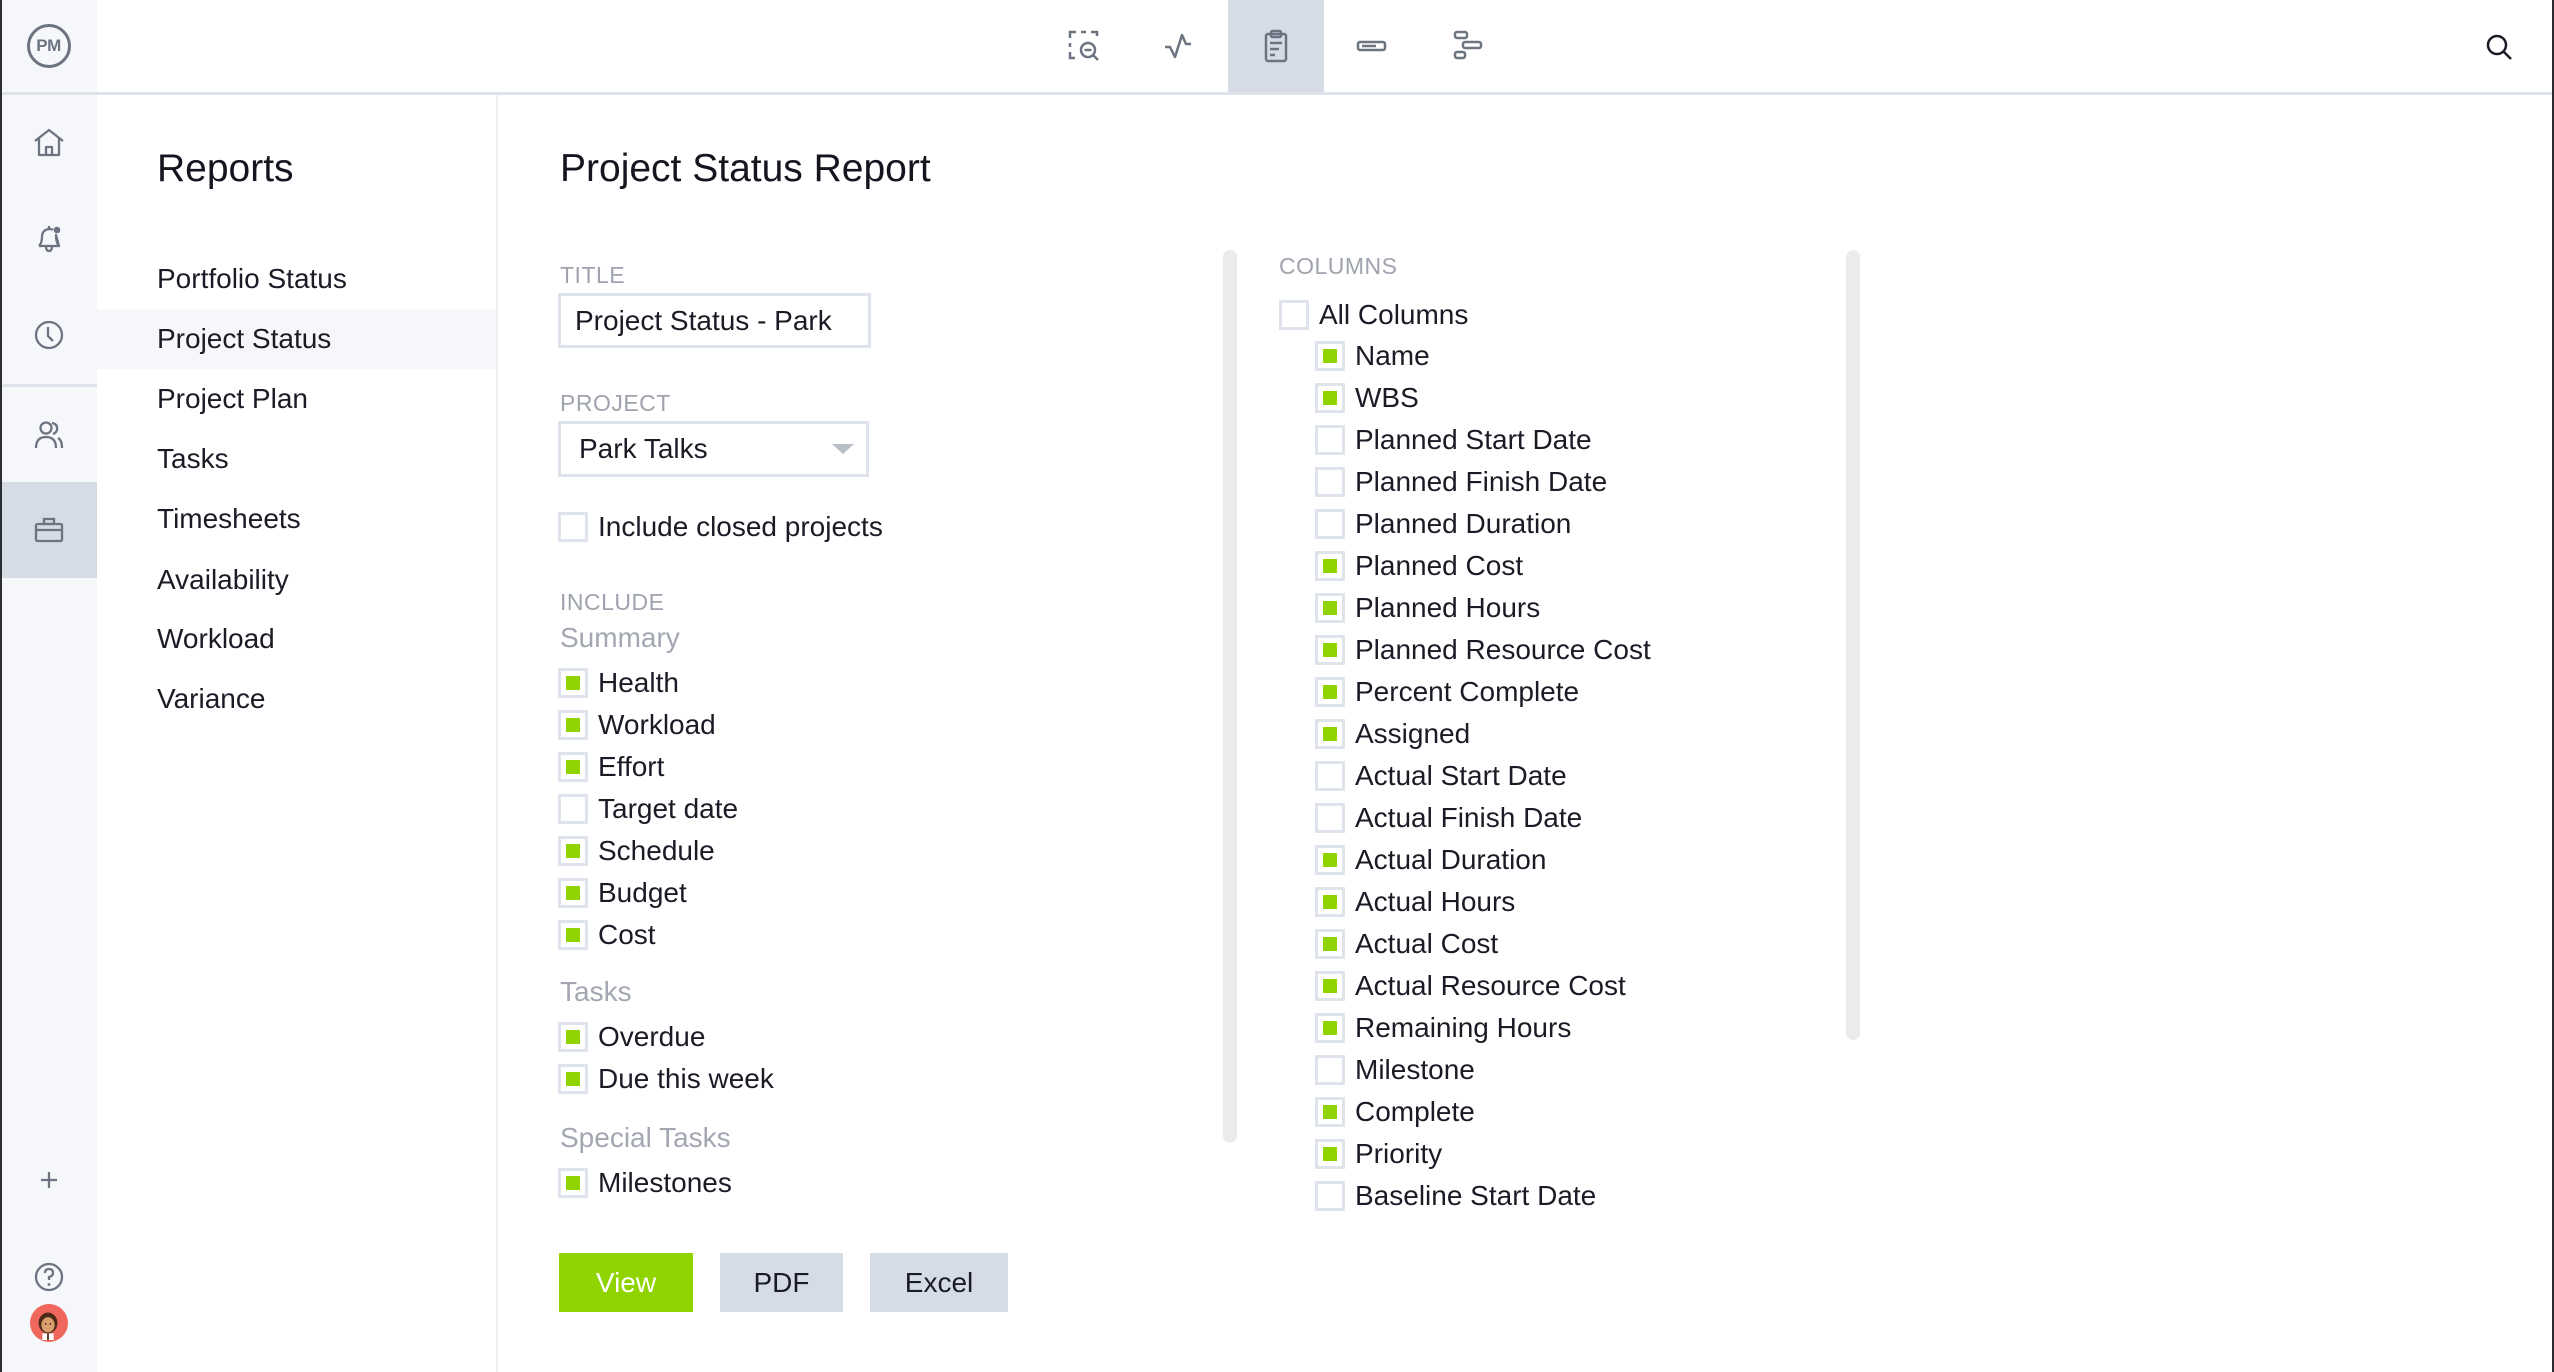  I want to click on rail-item-home, so click(48, 143).